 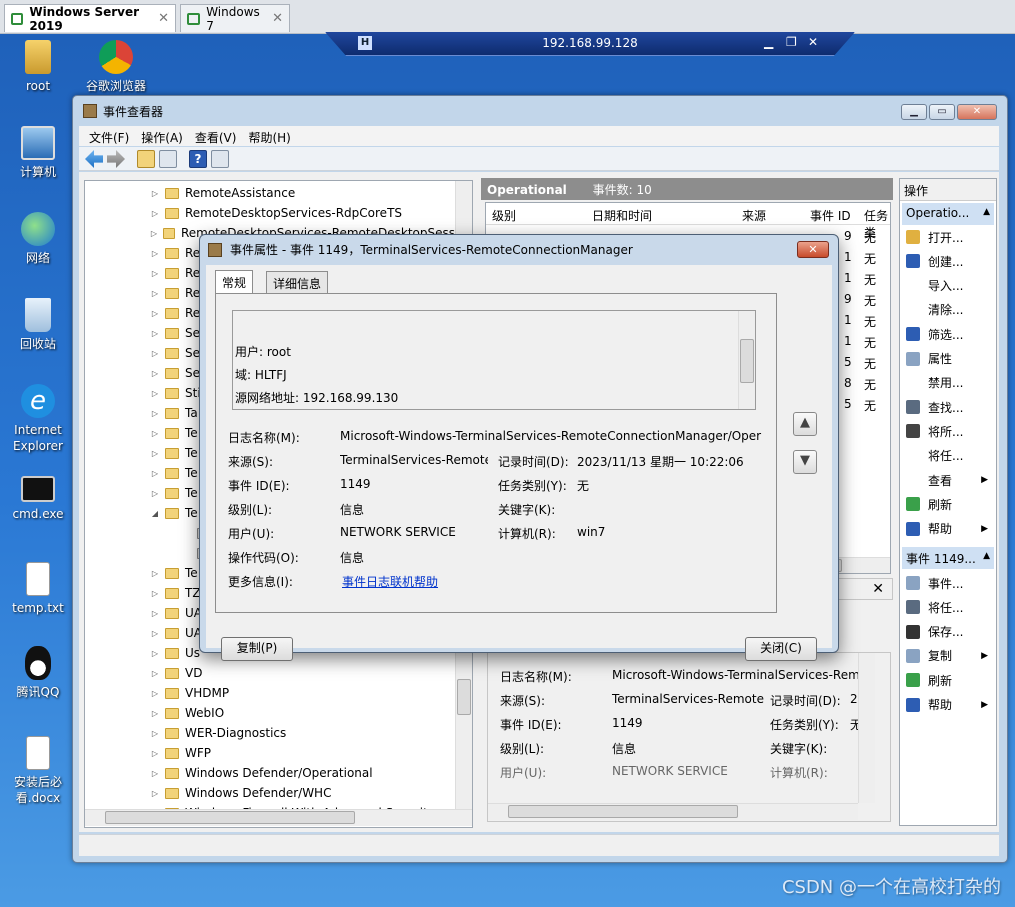 I want to click on tree-node: ▷ RemoteDesktopServices-RdpCoreTS, so click(x=270, y=213).